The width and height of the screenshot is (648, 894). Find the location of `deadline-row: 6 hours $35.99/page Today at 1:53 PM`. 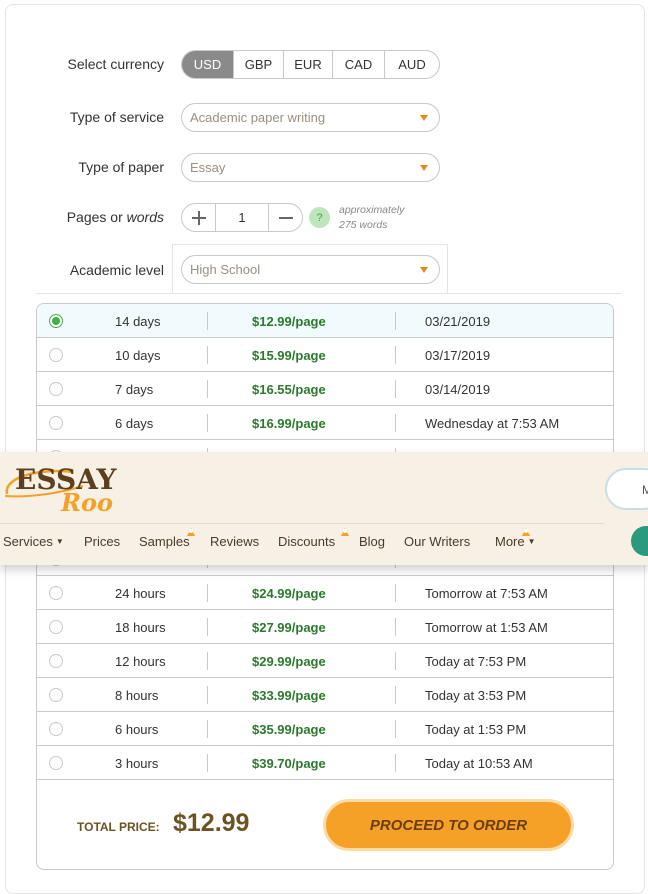

deadline-row: 6 hours $35.99/page Today at 1:53 PM is located at coordinates (325, 729).